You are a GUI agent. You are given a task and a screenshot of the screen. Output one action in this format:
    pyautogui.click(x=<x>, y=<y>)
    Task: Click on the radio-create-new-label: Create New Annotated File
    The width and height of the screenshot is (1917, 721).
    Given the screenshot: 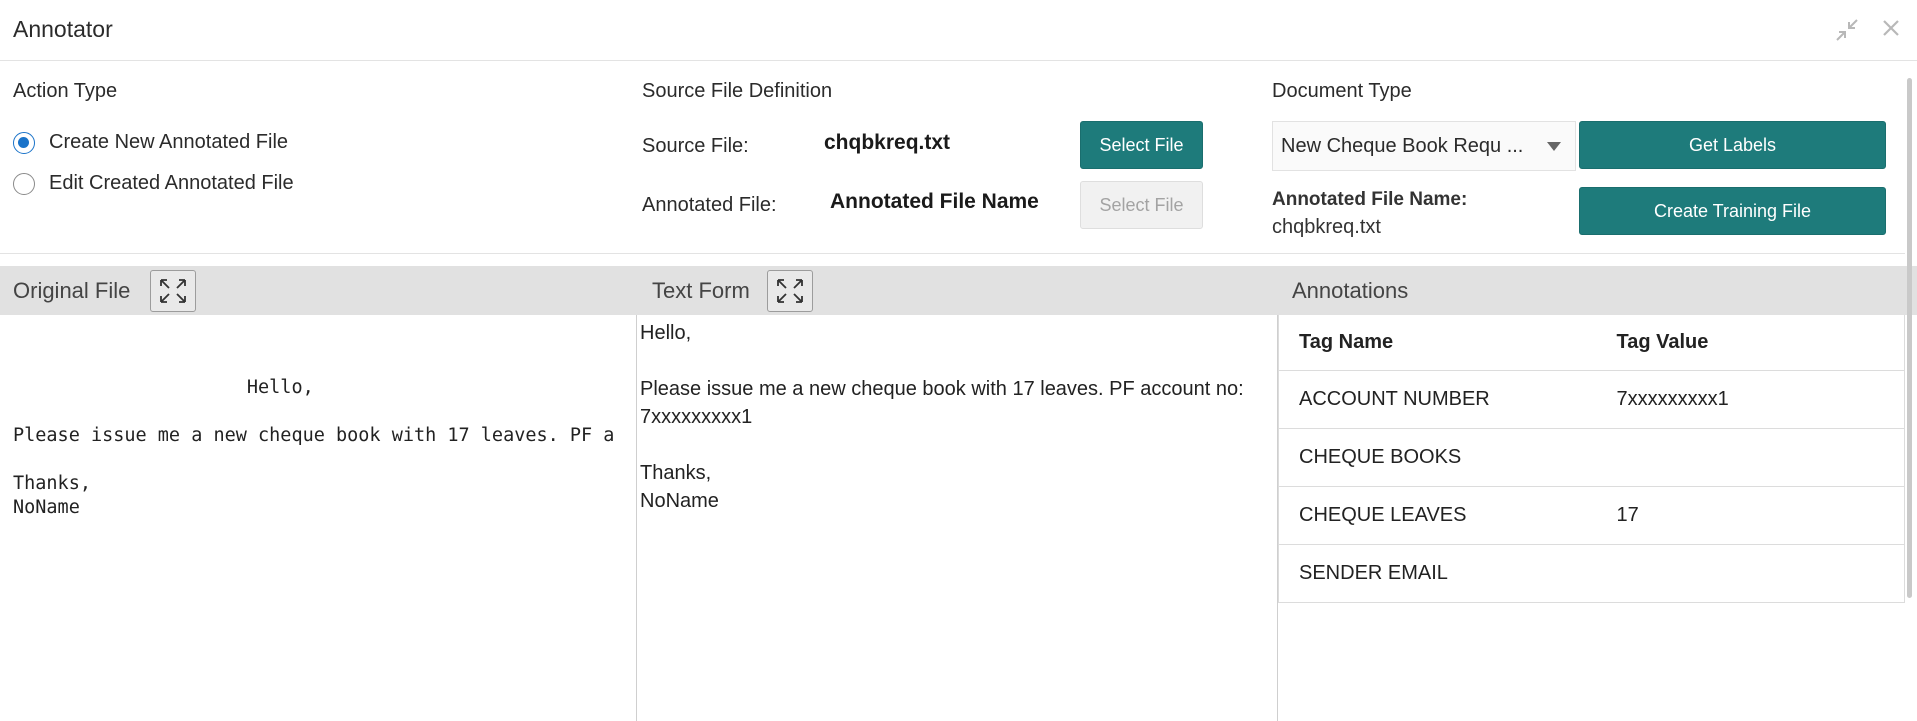 What is the action you would take?
    pyautogui.click(x=169, y=142)
    